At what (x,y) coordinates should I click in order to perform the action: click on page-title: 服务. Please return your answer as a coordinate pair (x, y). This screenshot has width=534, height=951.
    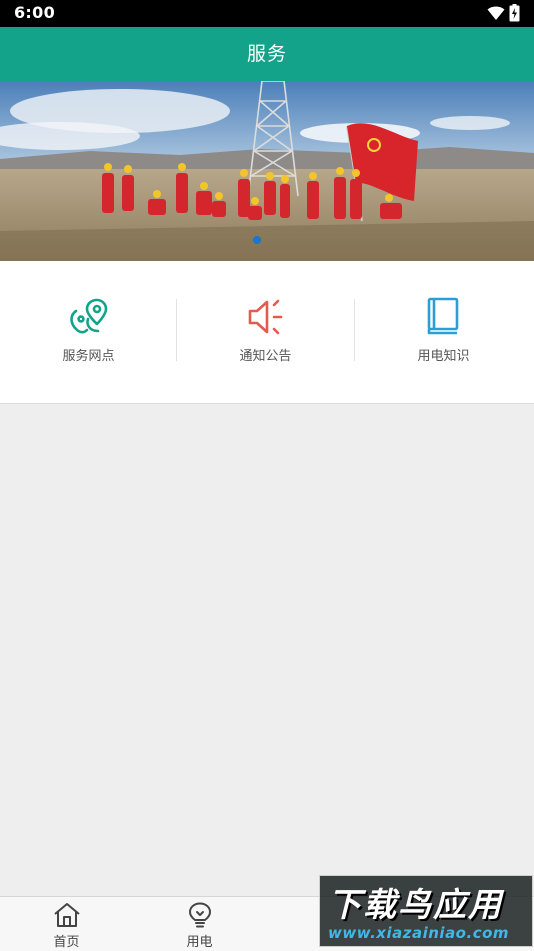
    Looking at the image, I should click on (266, 54).